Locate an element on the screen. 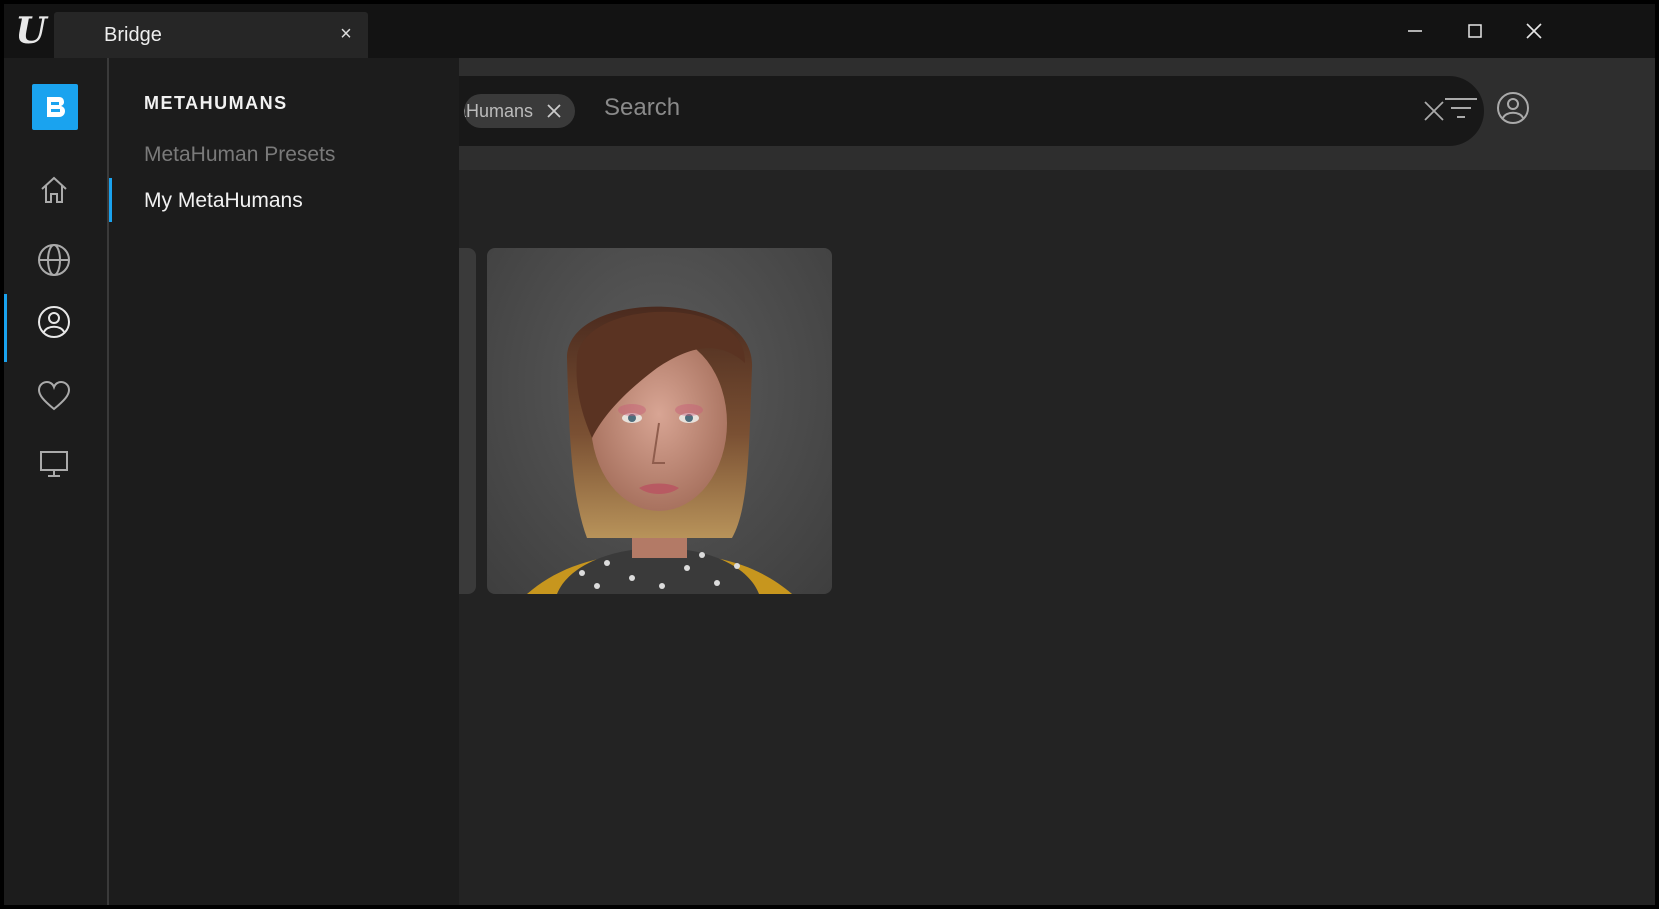  unreal-logo-icon: U is located at coordinates (31, 31).